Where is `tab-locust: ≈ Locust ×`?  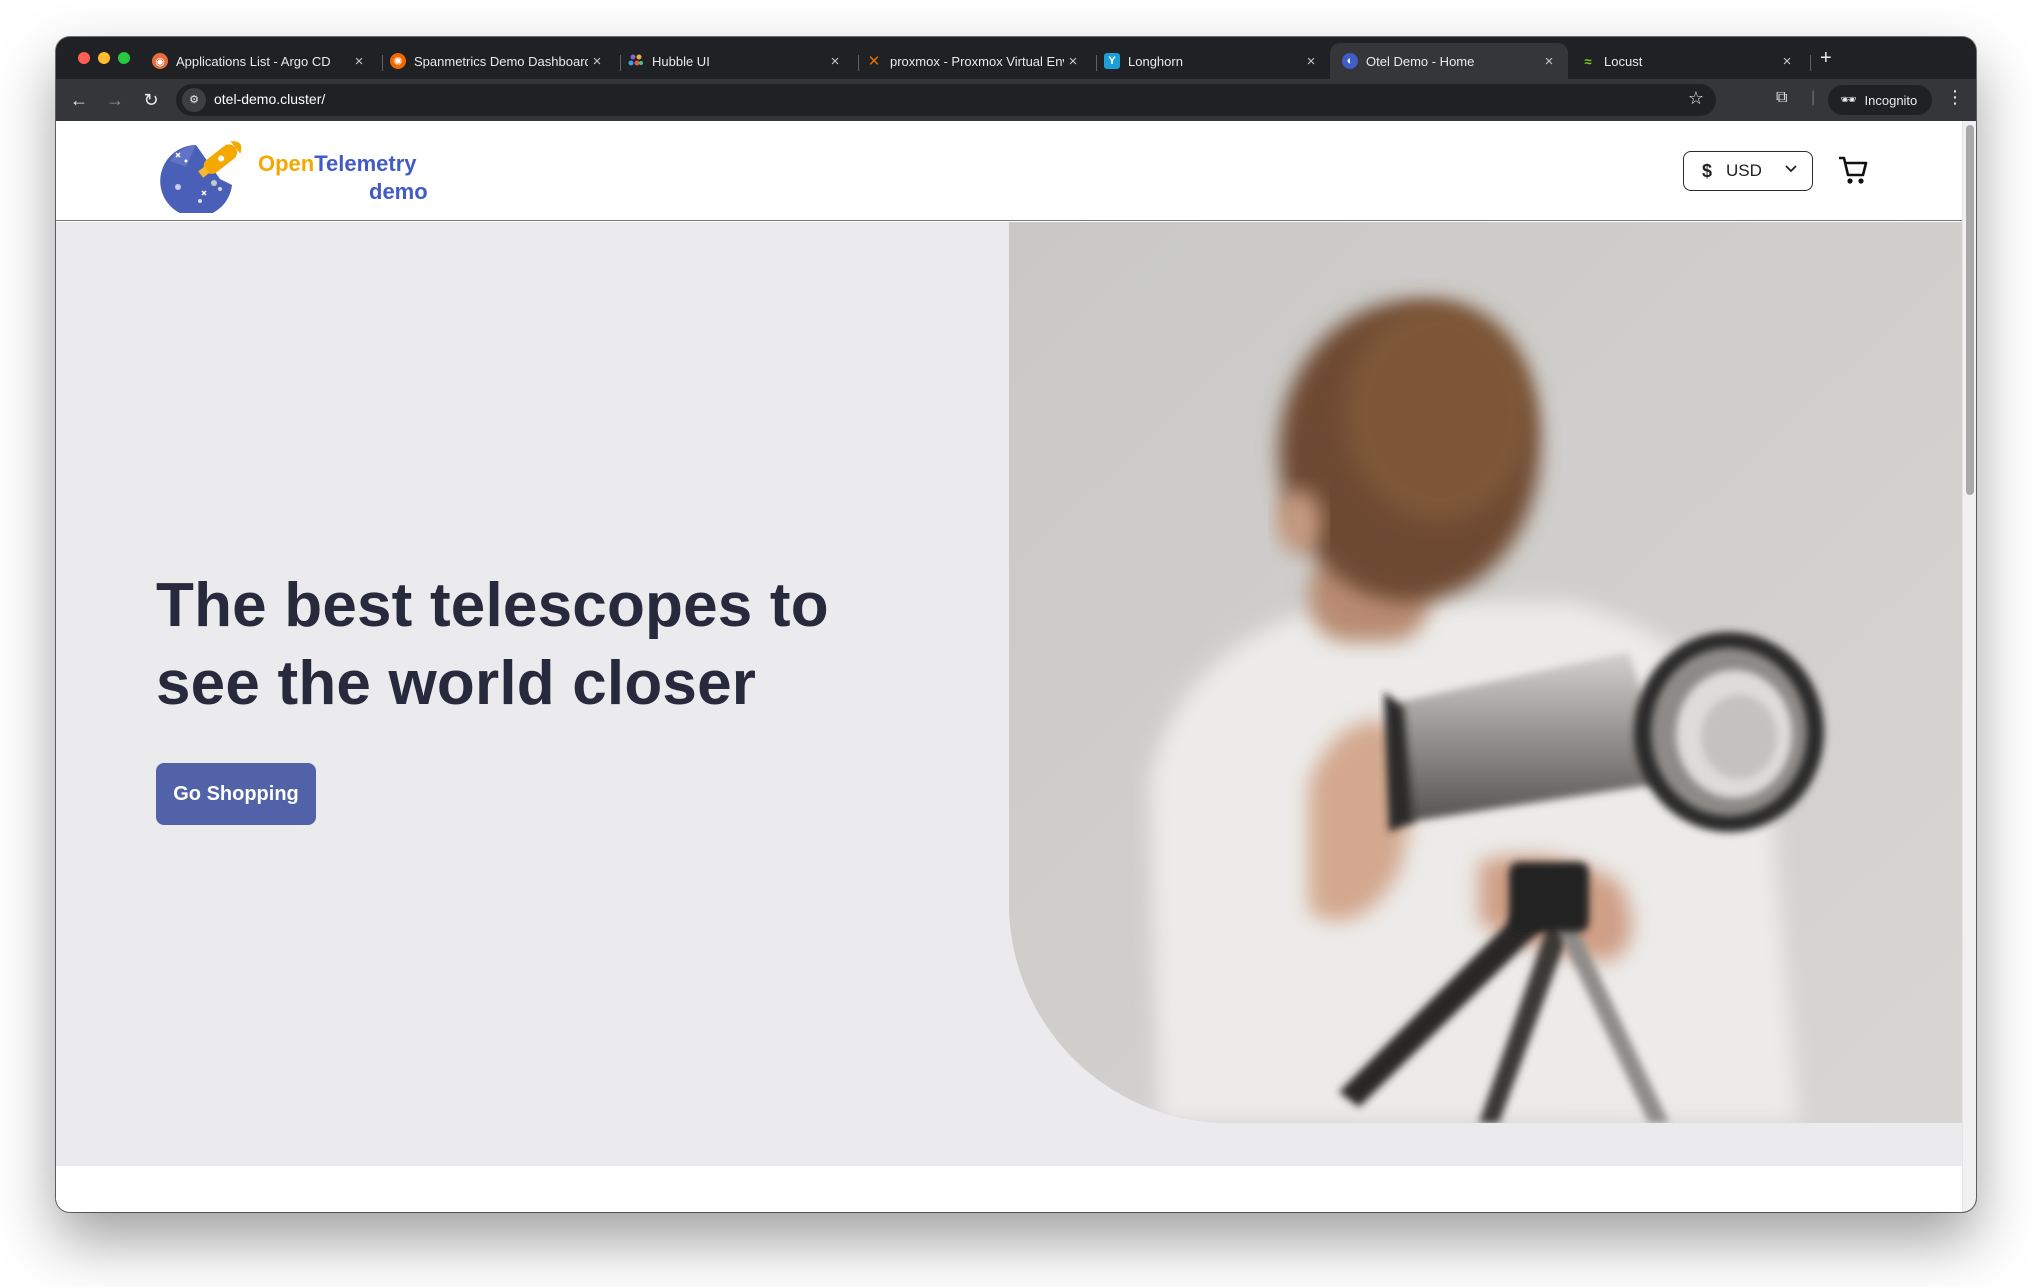
tab-locust: ≈ Locust × is located at coordinates (1687, 61).